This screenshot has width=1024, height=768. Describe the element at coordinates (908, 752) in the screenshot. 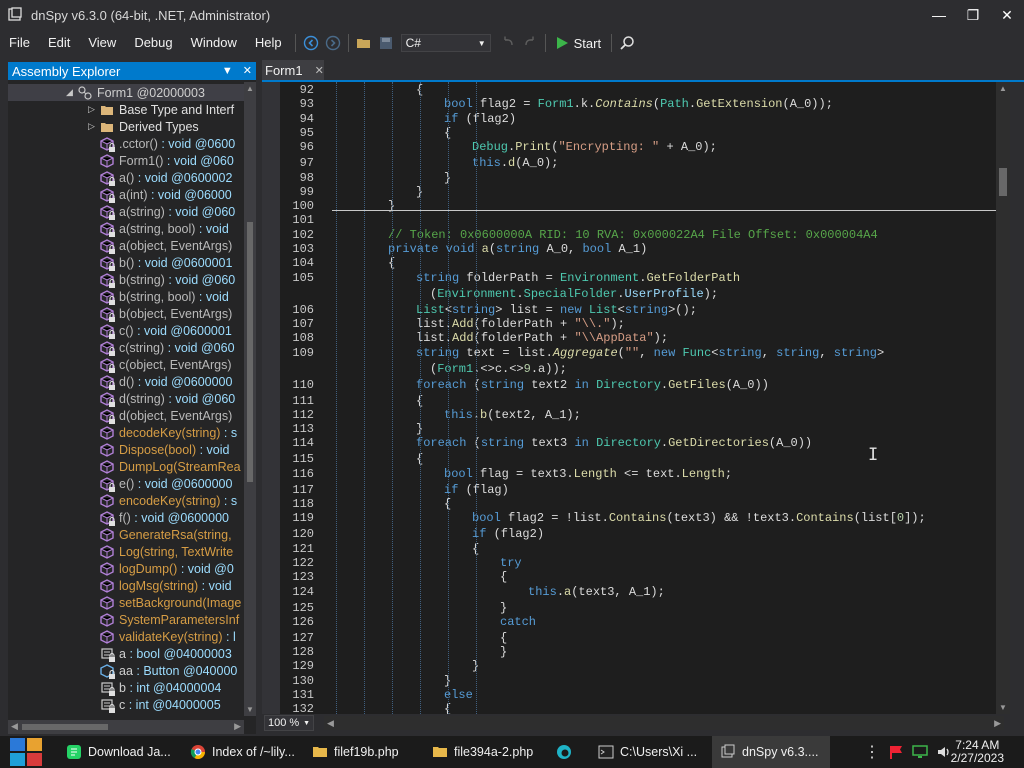

I see `system-tray: ⋮` at that location.